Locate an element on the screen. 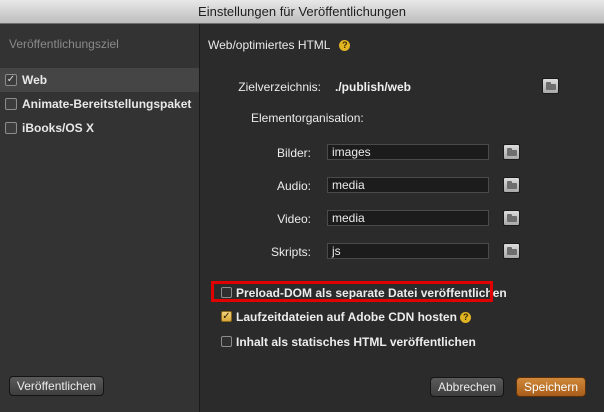  cancel-button: Abbrechen is located at coordinates (467, 387).